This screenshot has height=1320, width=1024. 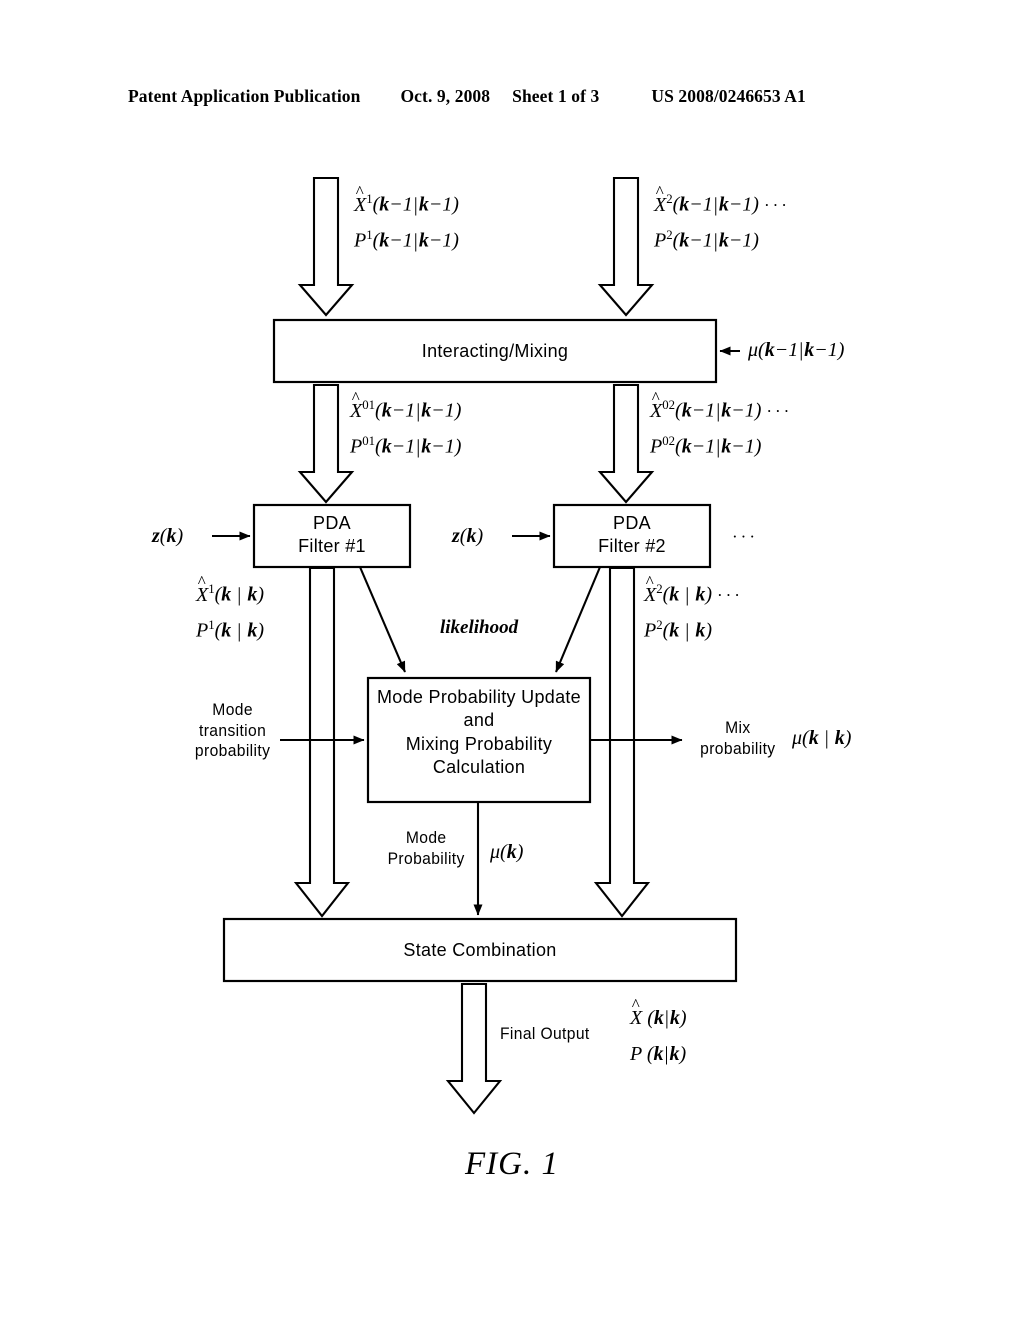 What do you see at coordinates (426, 837) in the screenshot?
I see `mode-probability-line1: Mode` at bounding box center [426, 837].